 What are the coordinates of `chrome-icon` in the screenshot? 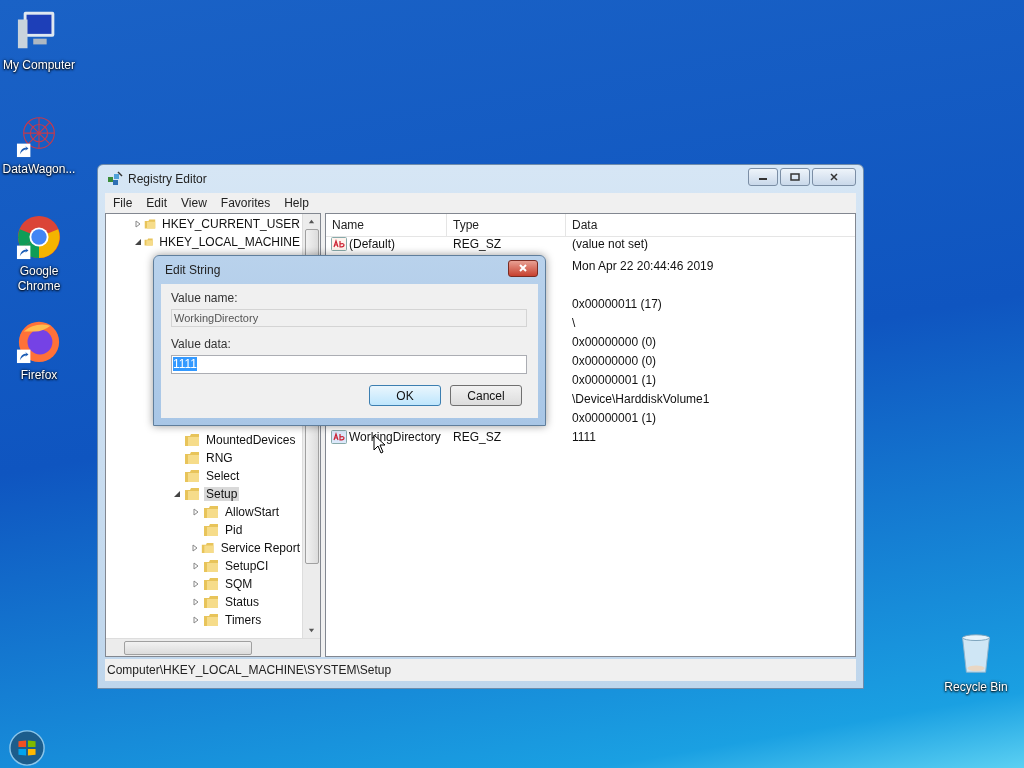 It's located at (39, 237).